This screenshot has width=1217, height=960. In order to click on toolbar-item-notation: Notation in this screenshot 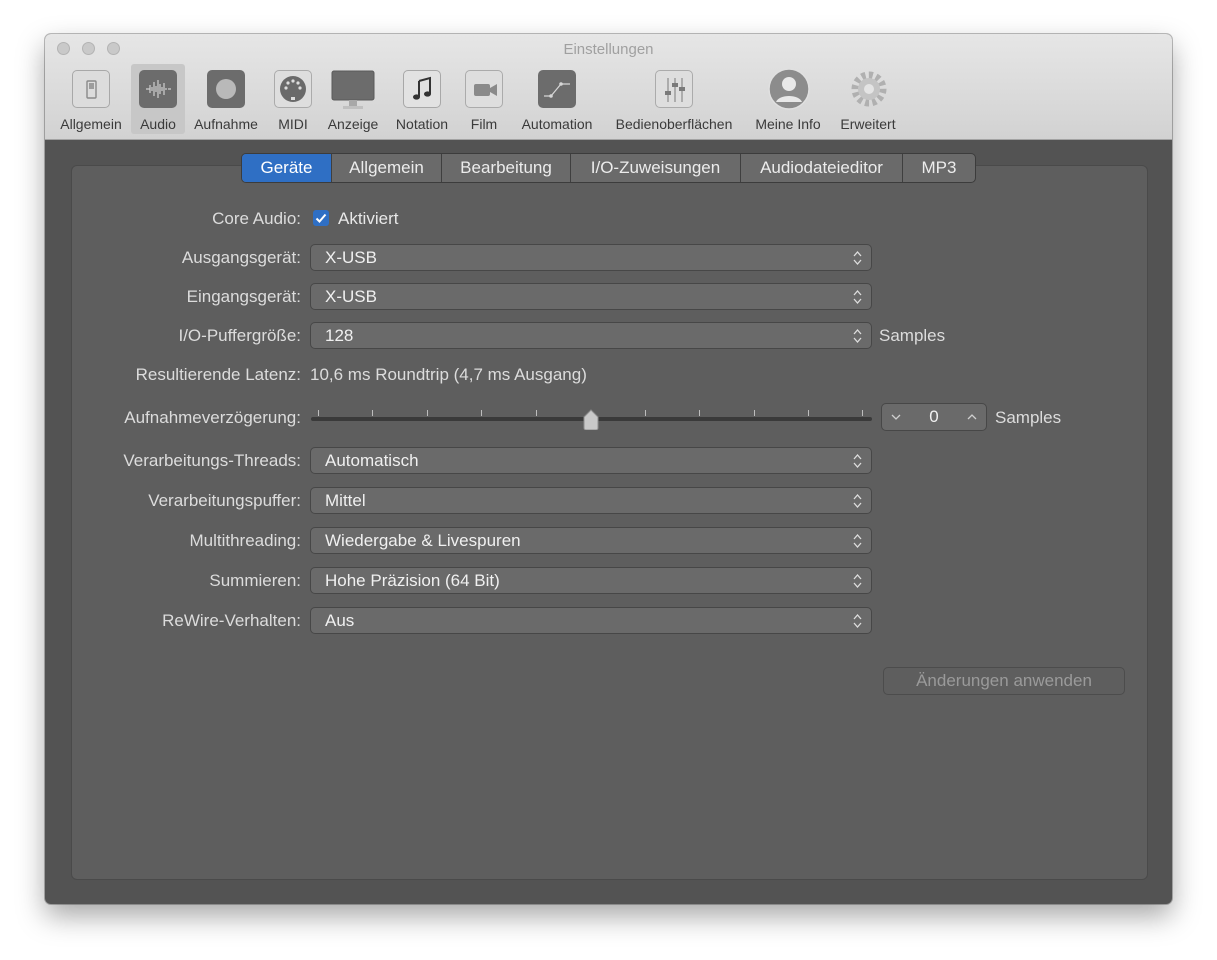, I will do `click(422, 99)`.